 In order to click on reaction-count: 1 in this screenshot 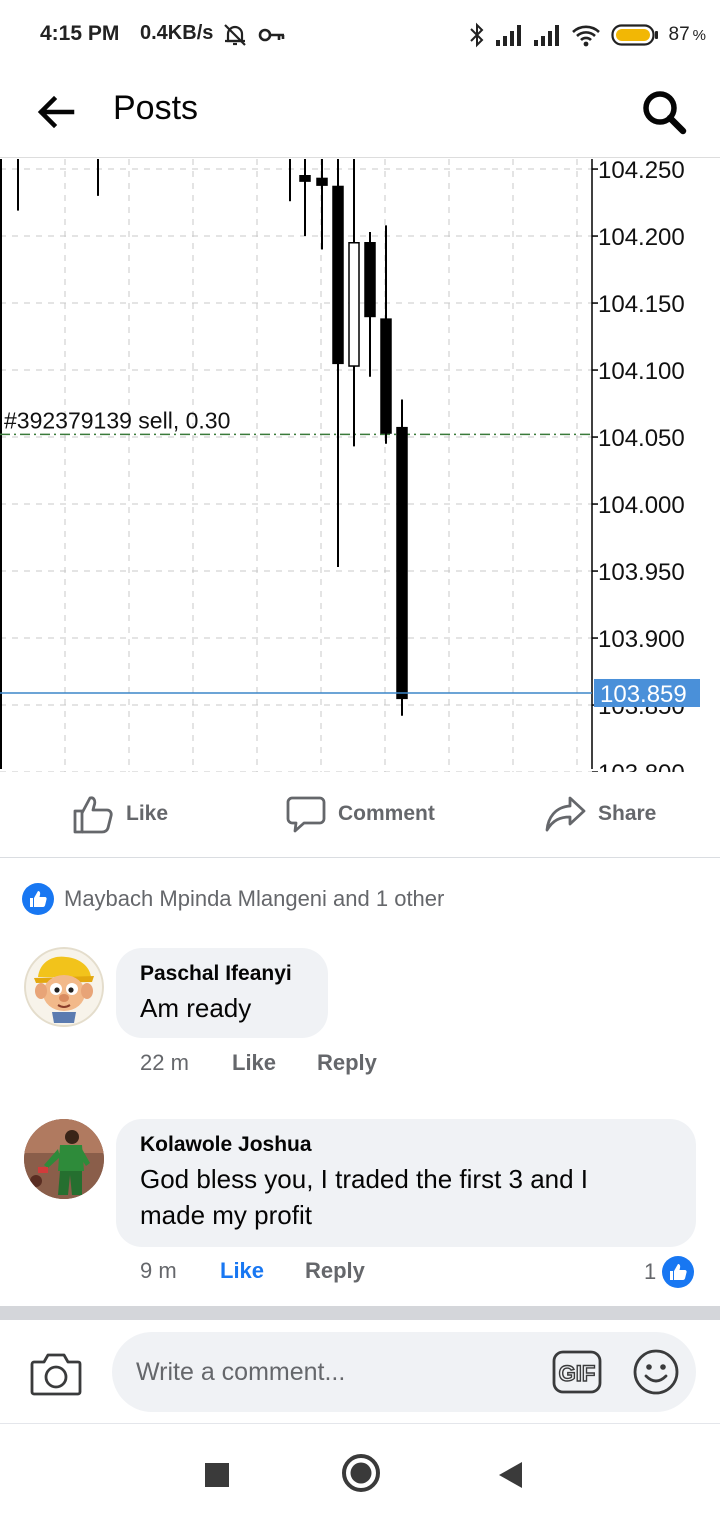, I will do `click(650, 1271)`.